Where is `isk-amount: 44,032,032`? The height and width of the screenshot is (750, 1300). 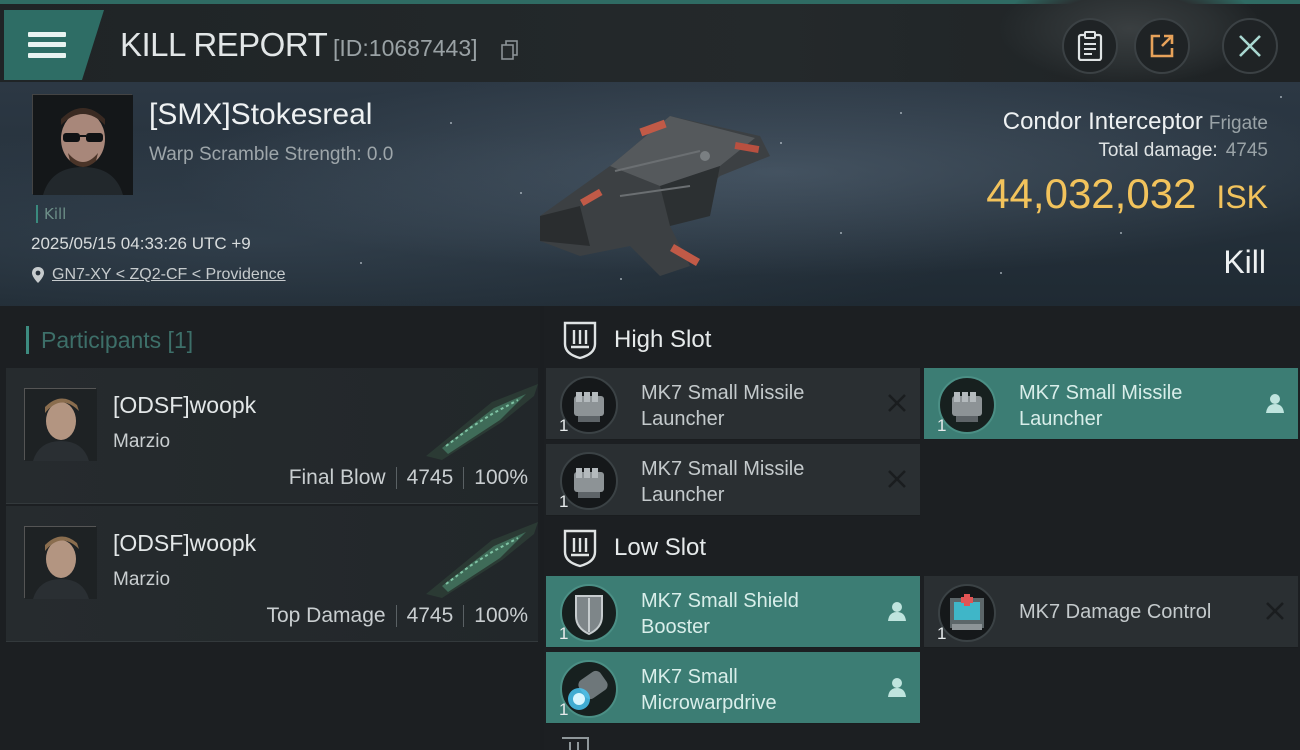 isk-amount: 44,032,032 is located at coordinates (1091, 193).